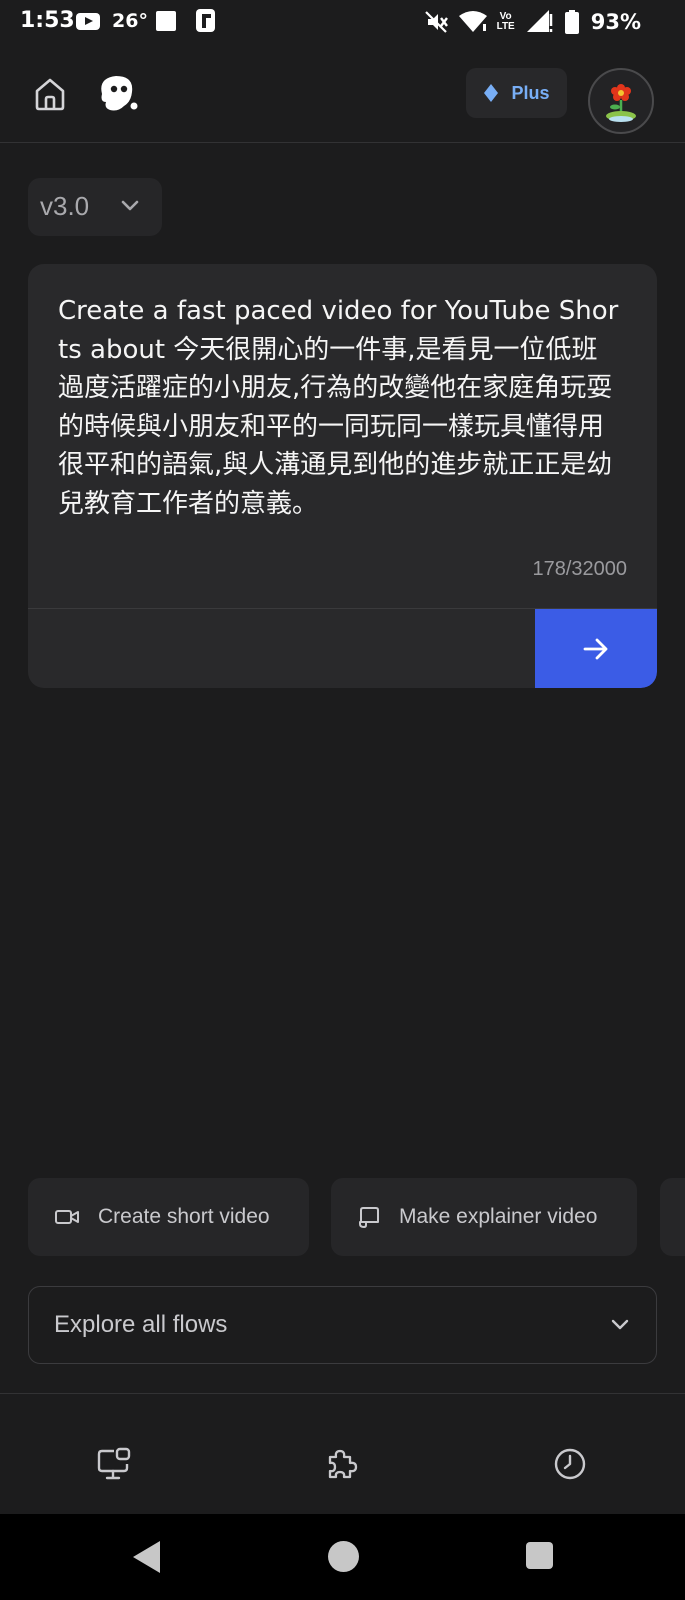 This screenshot has height=1600, width=685. I want to click on battery-icon, so click(571, 22).